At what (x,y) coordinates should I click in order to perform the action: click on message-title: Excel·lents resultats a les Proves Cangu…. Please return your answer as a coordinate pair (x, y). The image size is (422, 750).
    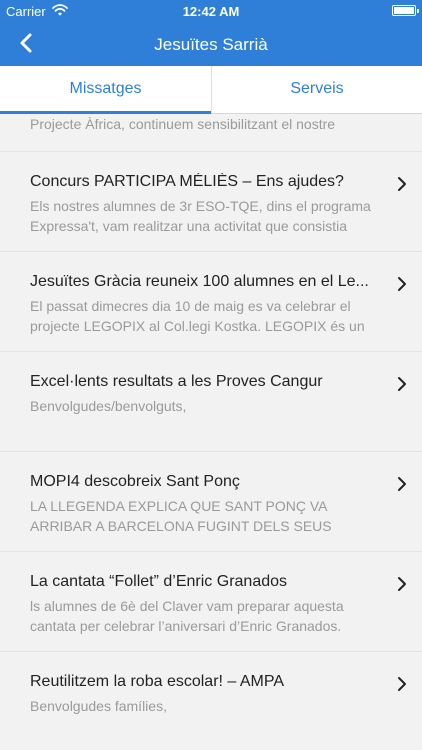
    Looking at the image, I should click on (176, 381).